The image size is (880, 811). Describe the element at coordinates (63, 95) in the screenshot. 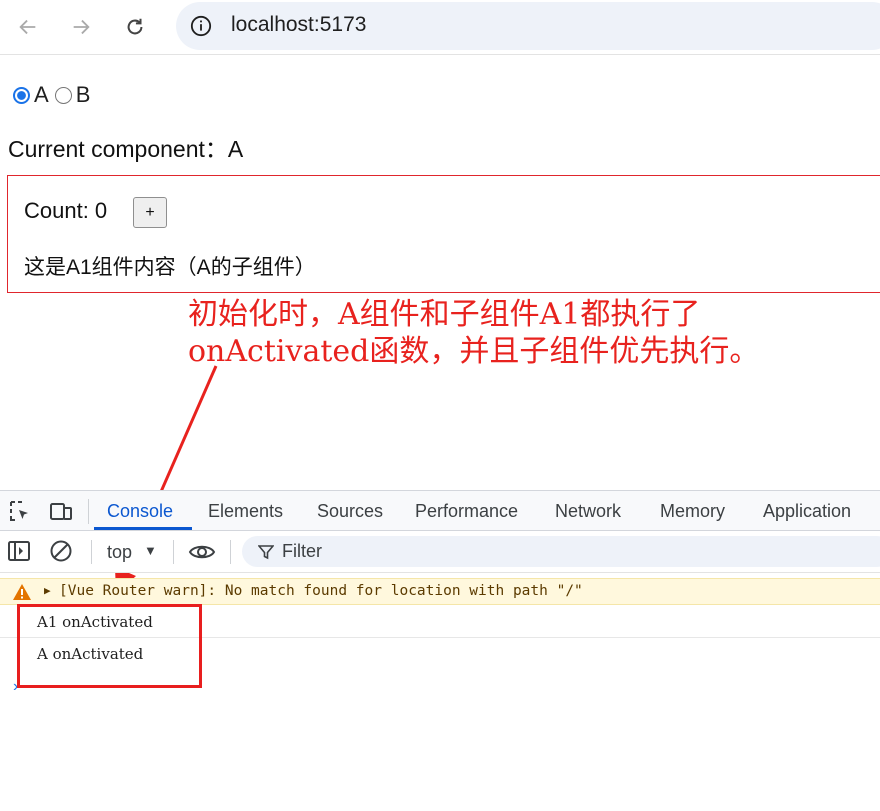

I see `radio-b` at that location.